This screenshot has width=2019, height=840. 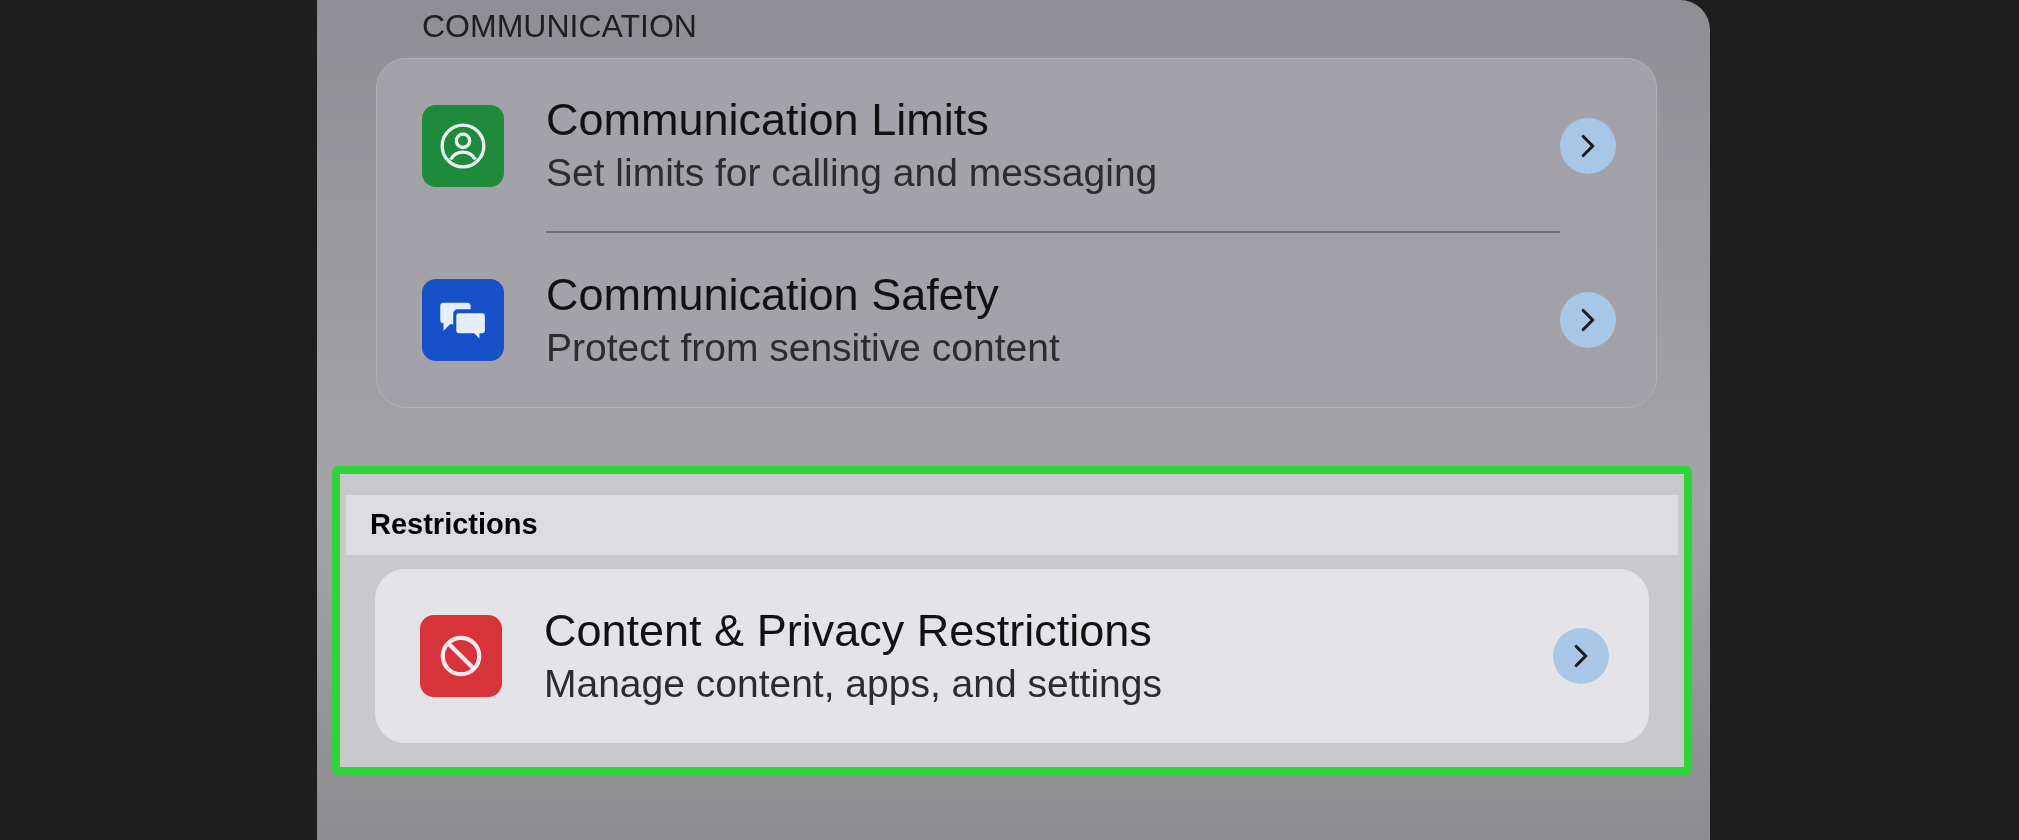 What do you see at coordinates (463, 146) in the screenshot?
I see `person-icon` at bounding box center [463, 146].